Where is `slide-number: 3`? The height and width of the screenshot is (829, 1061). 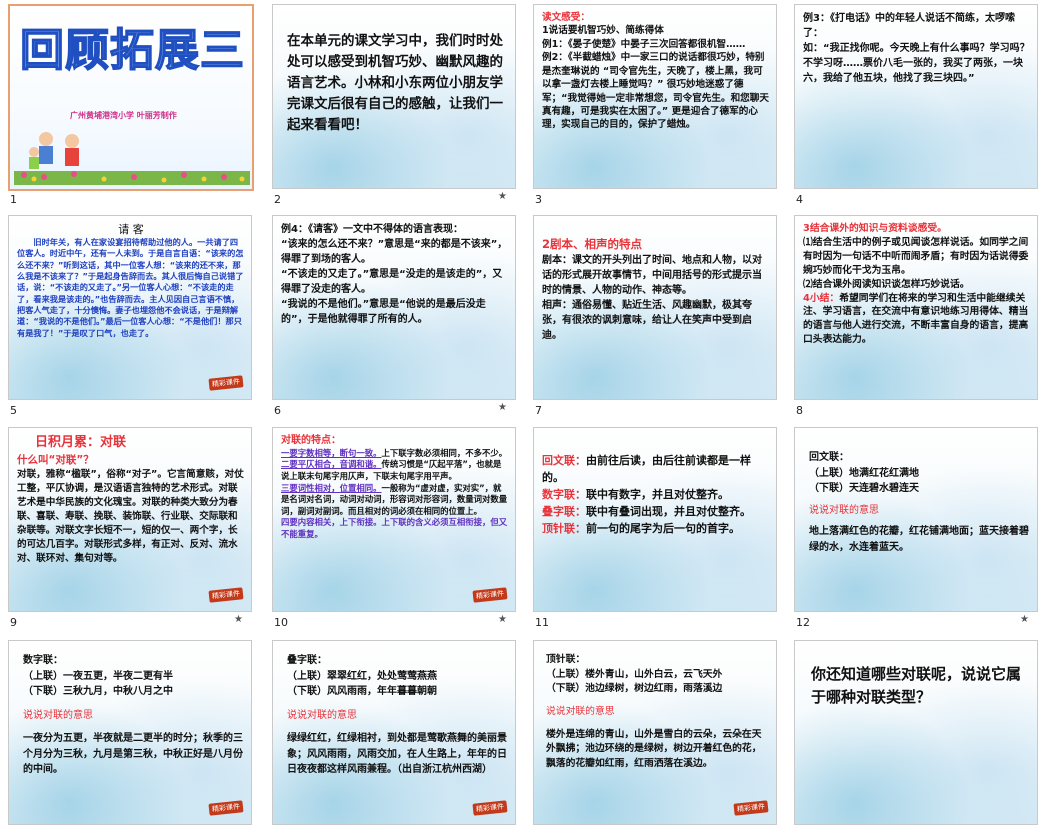
slide-number: 3 is located at coordinates (538, 199).